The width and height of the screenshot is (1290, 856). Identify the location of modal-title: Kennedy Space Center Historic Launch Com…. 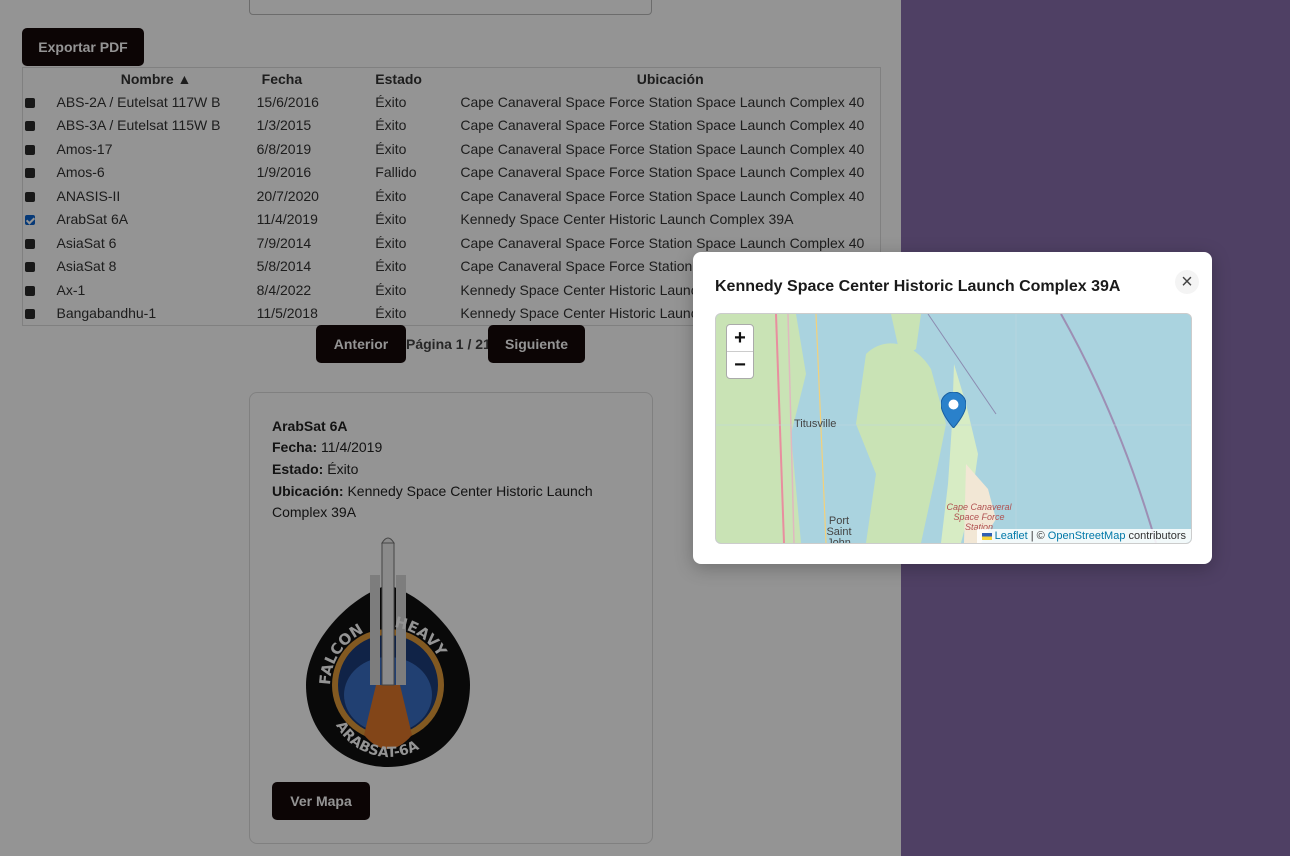
(918, 286).